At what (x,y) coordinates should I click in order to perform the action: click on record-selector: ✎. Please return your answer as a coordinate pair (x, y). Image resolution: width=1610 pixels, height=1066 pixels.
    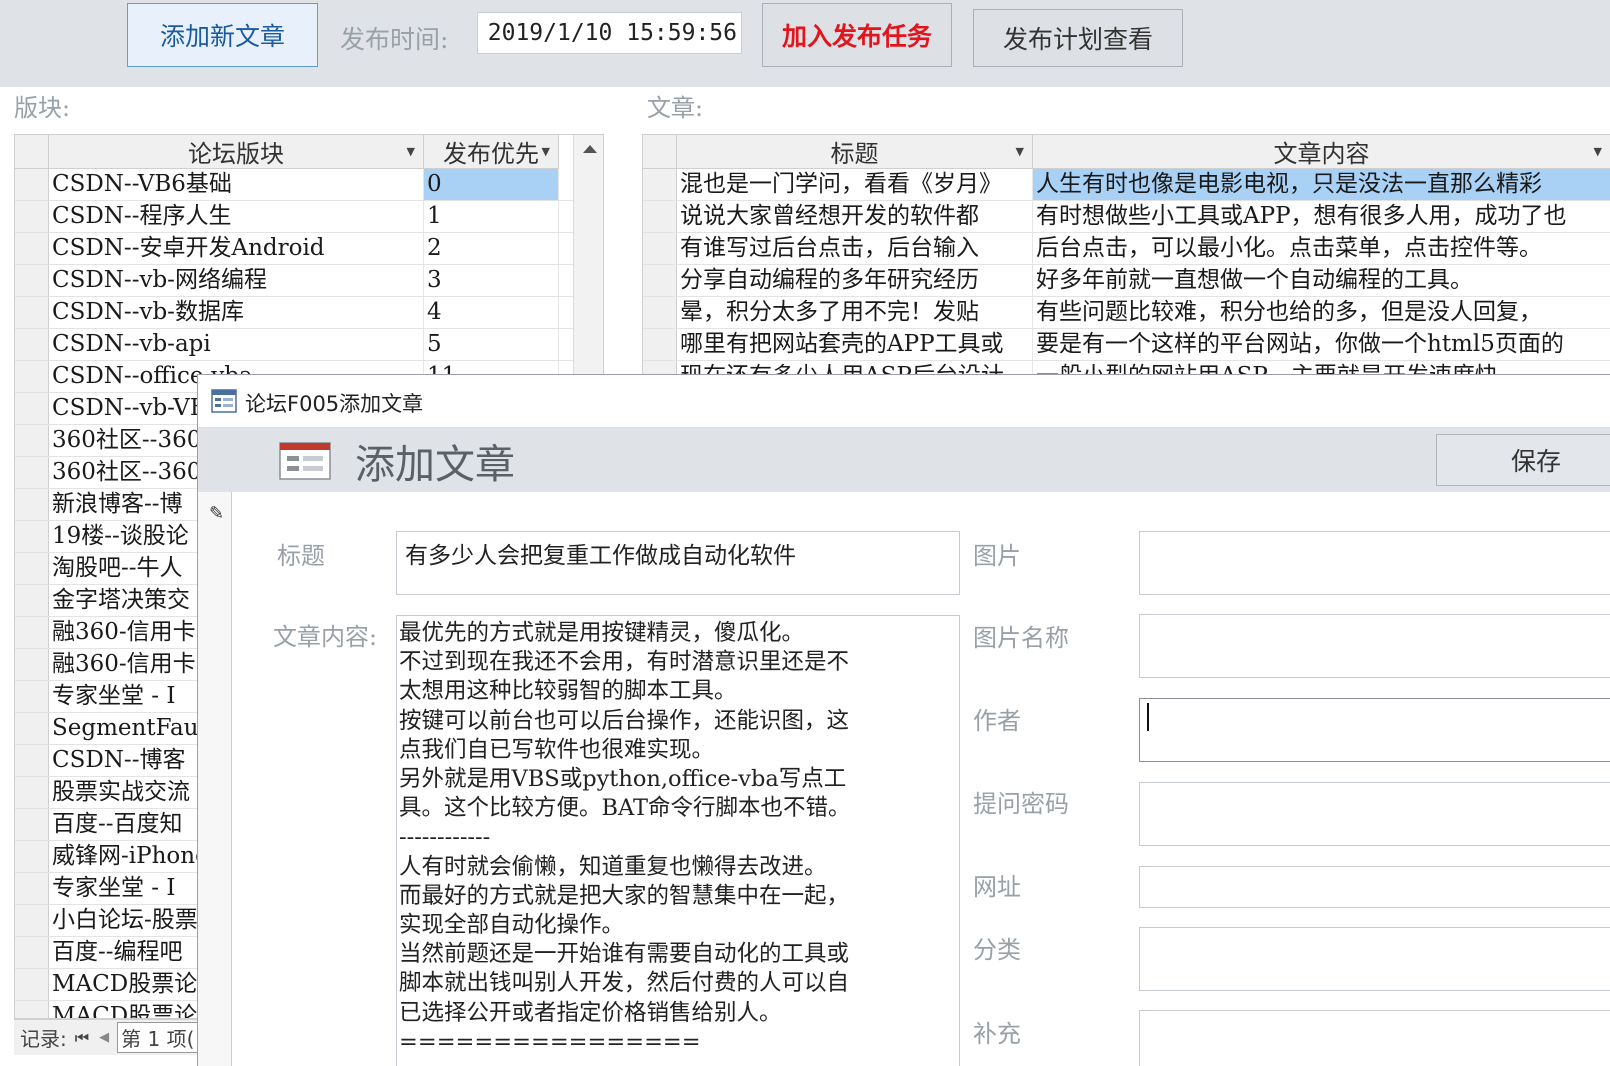
    Looking at the image, I should click on (215, 779).